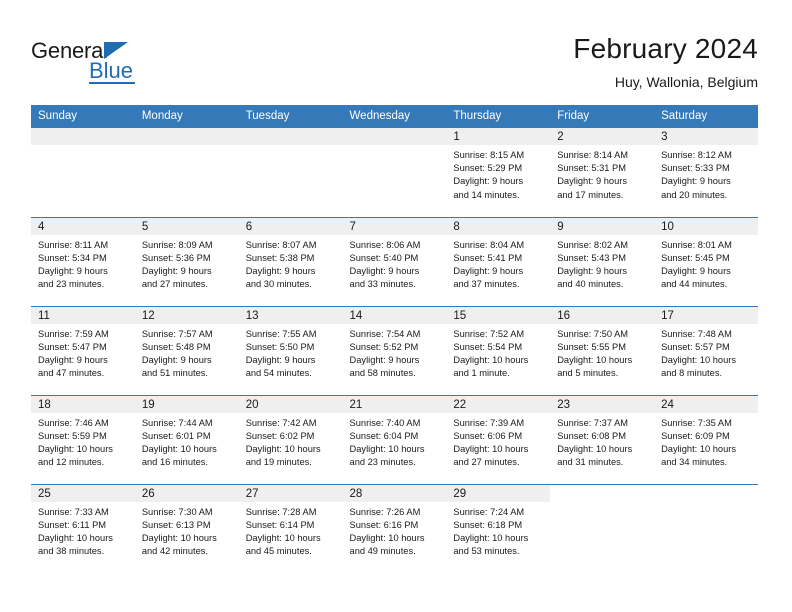 The height and width of the screenshot is (612, 792). What do you see at coordinates (498, 116) in the screenshot?
I see `weekday-header-thursday: Thursday` at bounding box center [498, 116].